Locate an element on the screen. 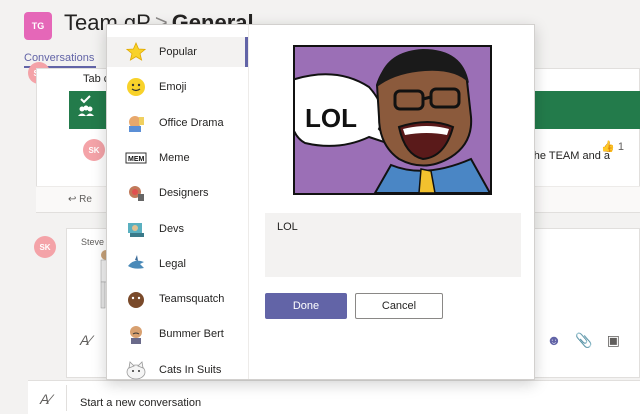 This screenshot has width=640, height=414. category-meme: MEM Meme is located at coordinates (177, 158).